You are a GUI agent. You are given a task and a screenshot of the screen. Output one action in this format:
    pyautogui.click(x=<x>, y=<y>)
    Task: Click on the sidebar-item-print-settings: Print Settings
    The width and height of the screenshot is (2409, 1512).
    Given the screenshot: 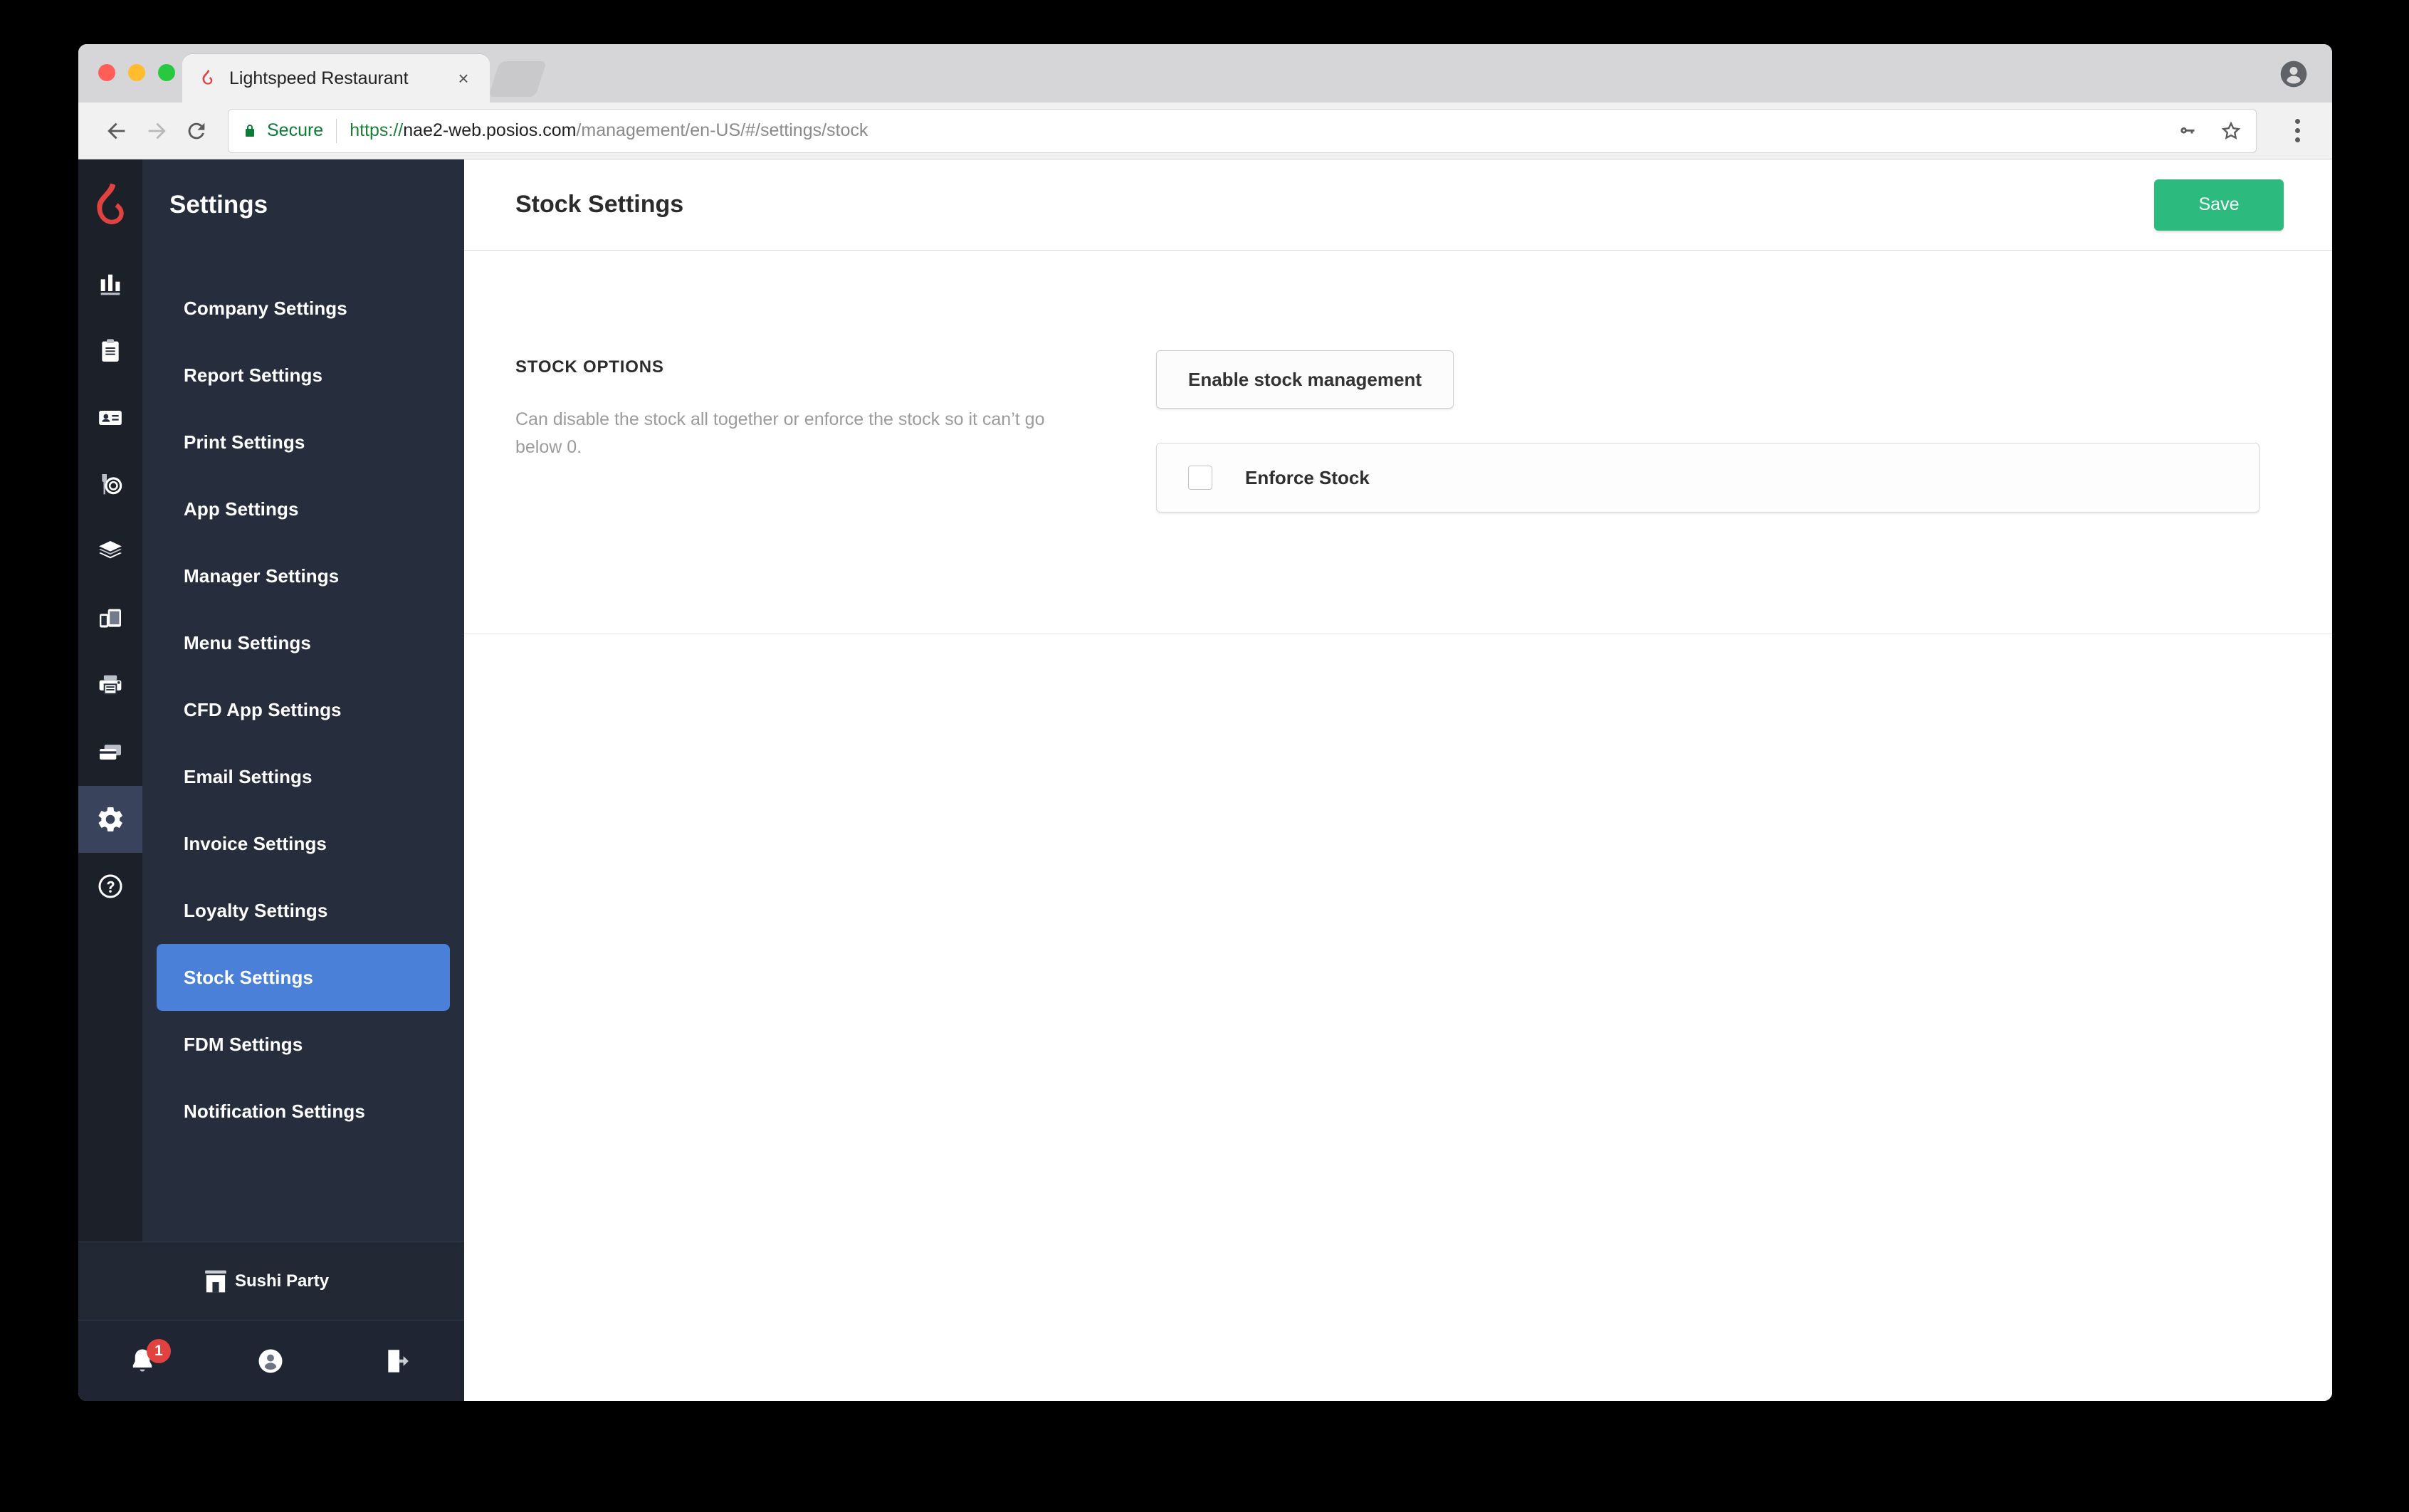 What is the action you would take?
    pyautogui.click(x=303, y=442)
    